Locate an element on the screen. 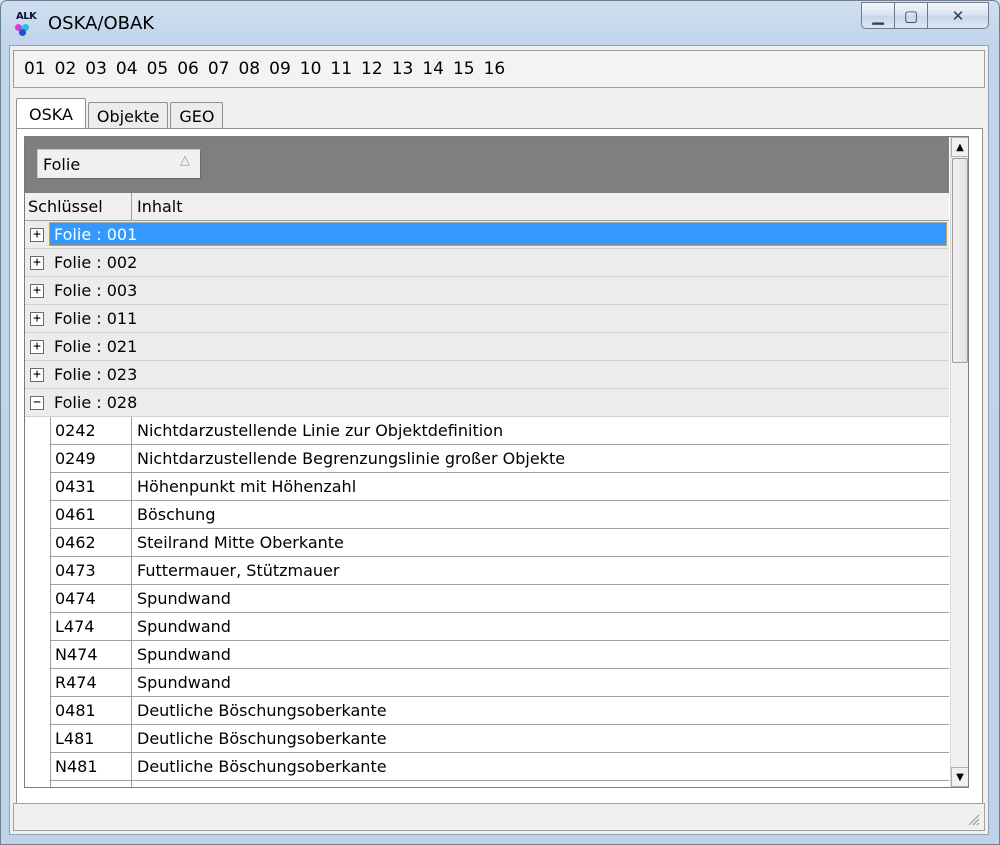 The image size is (1000, 845). tab-objekte: Objekte is located at coordinates (128, 115).